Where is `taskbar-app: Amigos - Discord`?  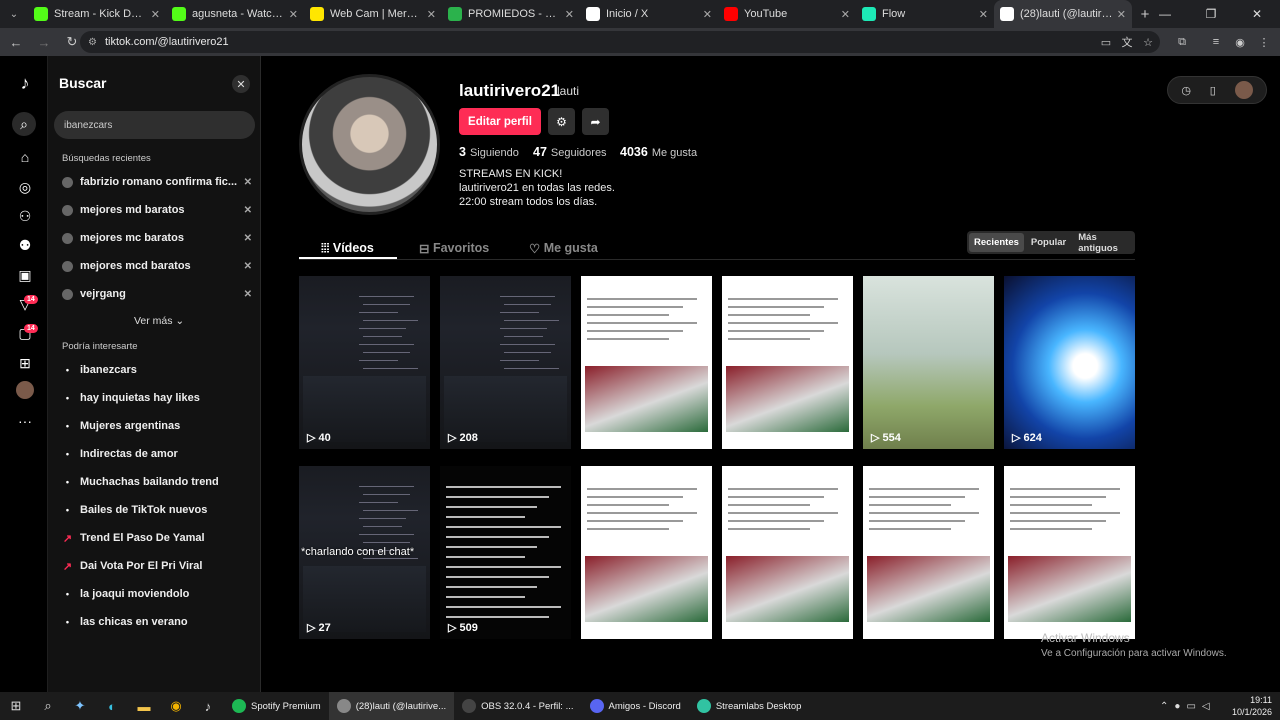
taskbar-app: Amigos - Discord is located at coordinates (635, 706).